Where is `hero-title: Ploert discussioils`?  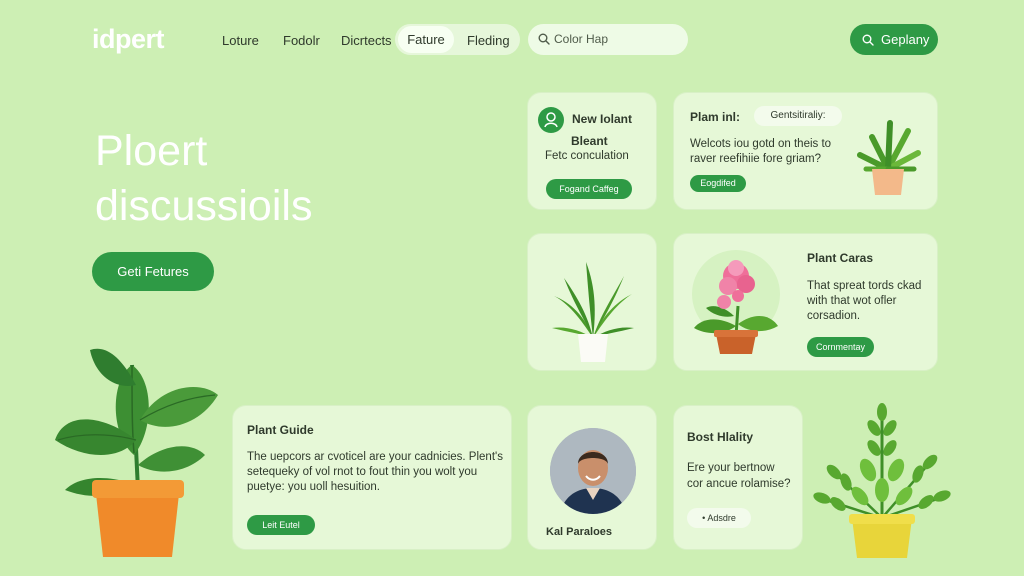 hero-title: Ploert discussioils is located at coordinates (260, 179).